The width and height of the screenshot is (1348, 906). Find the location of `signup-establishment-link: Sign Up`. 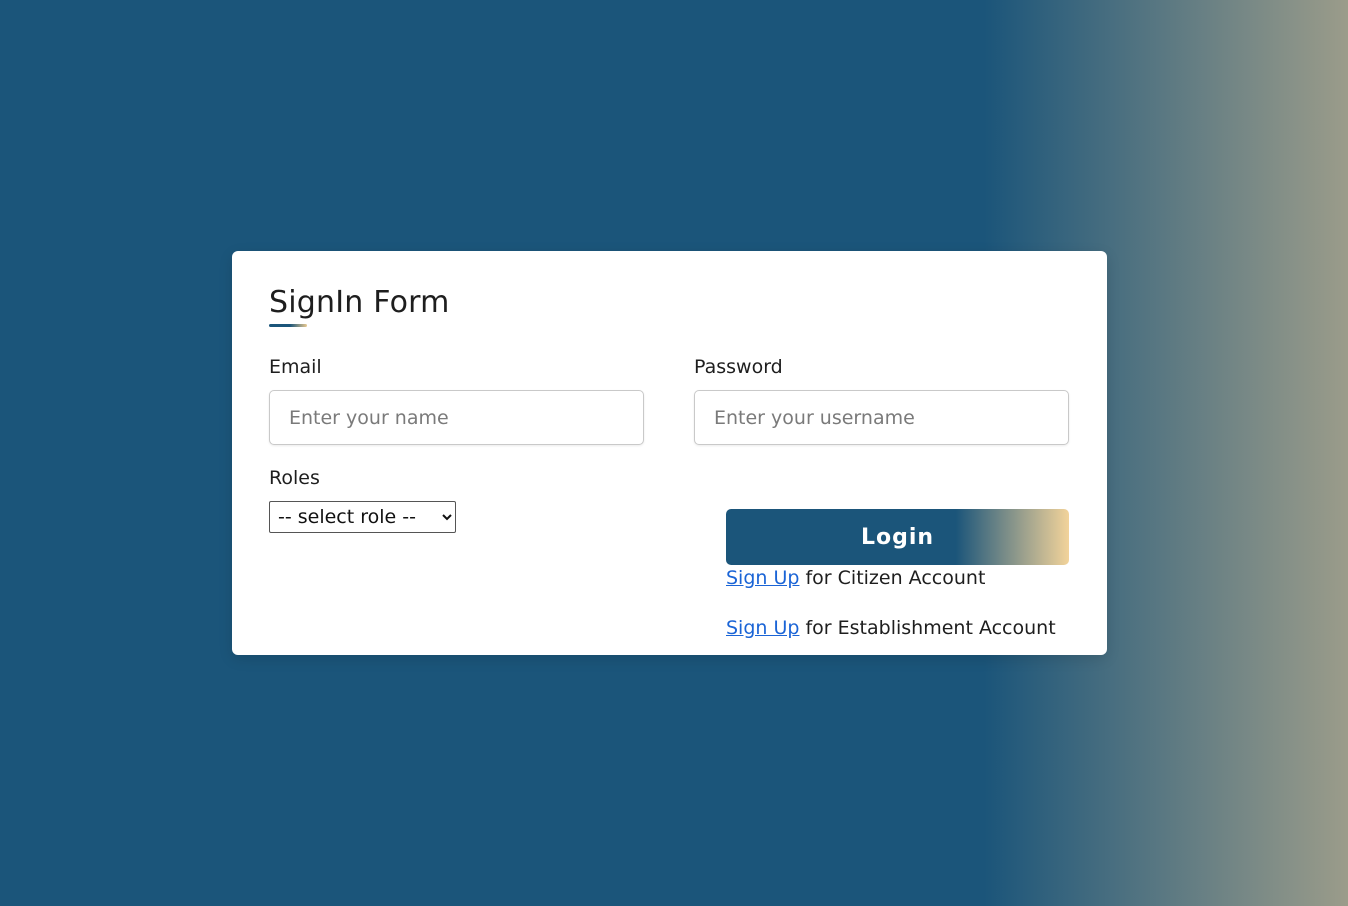

signup-establishment-link: Sign Up is located at coordinates (762, 628).